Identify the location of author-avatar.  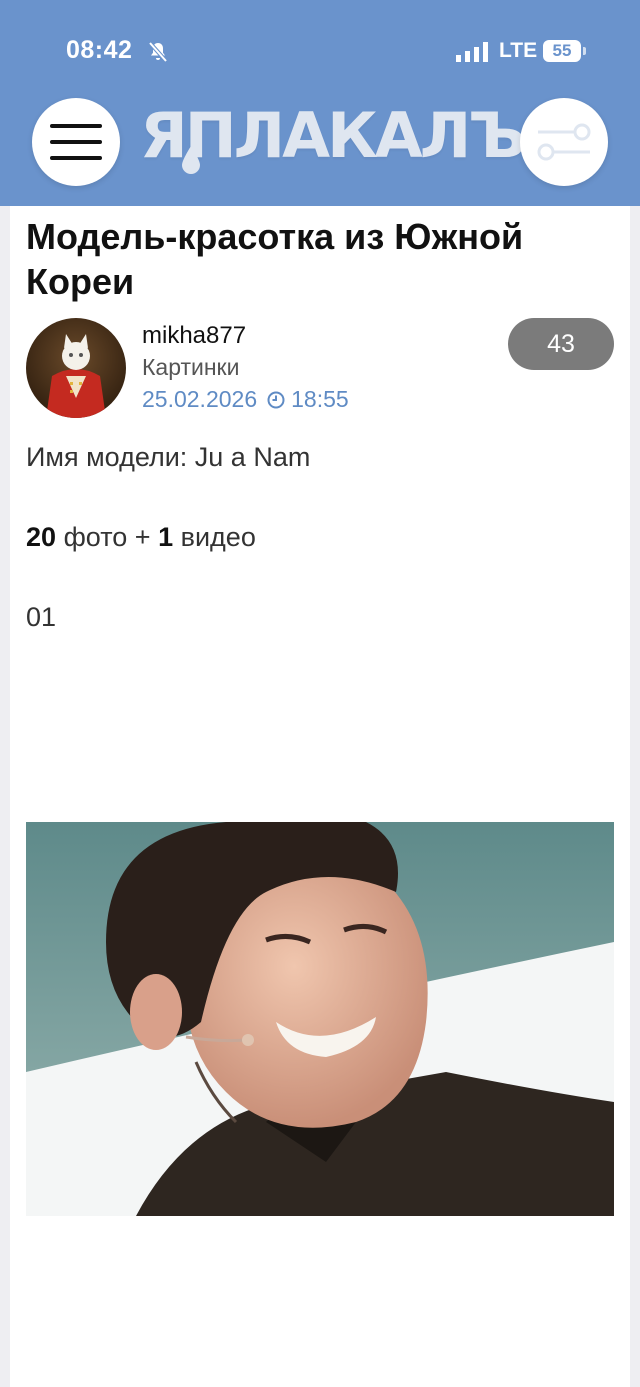
(76, 368).